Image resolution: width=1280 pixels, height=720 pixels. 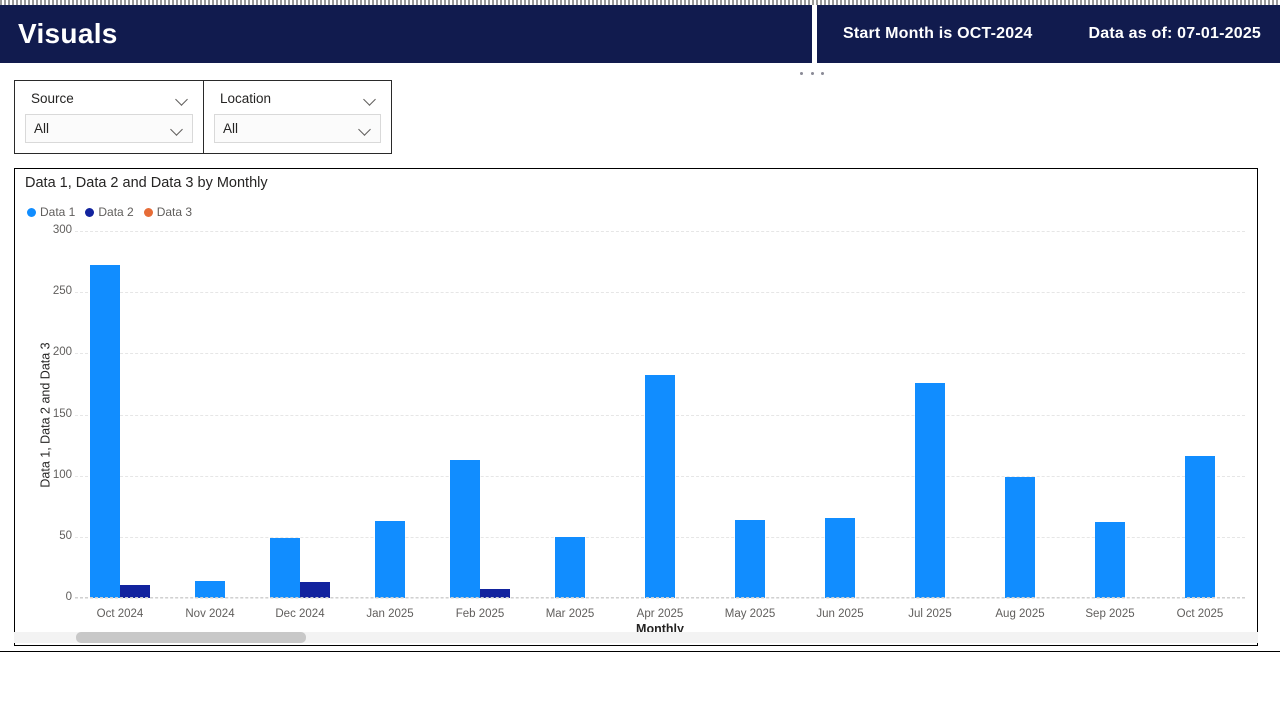 I want to click on horizontal-scrollbar, so click(x=636, y=637).